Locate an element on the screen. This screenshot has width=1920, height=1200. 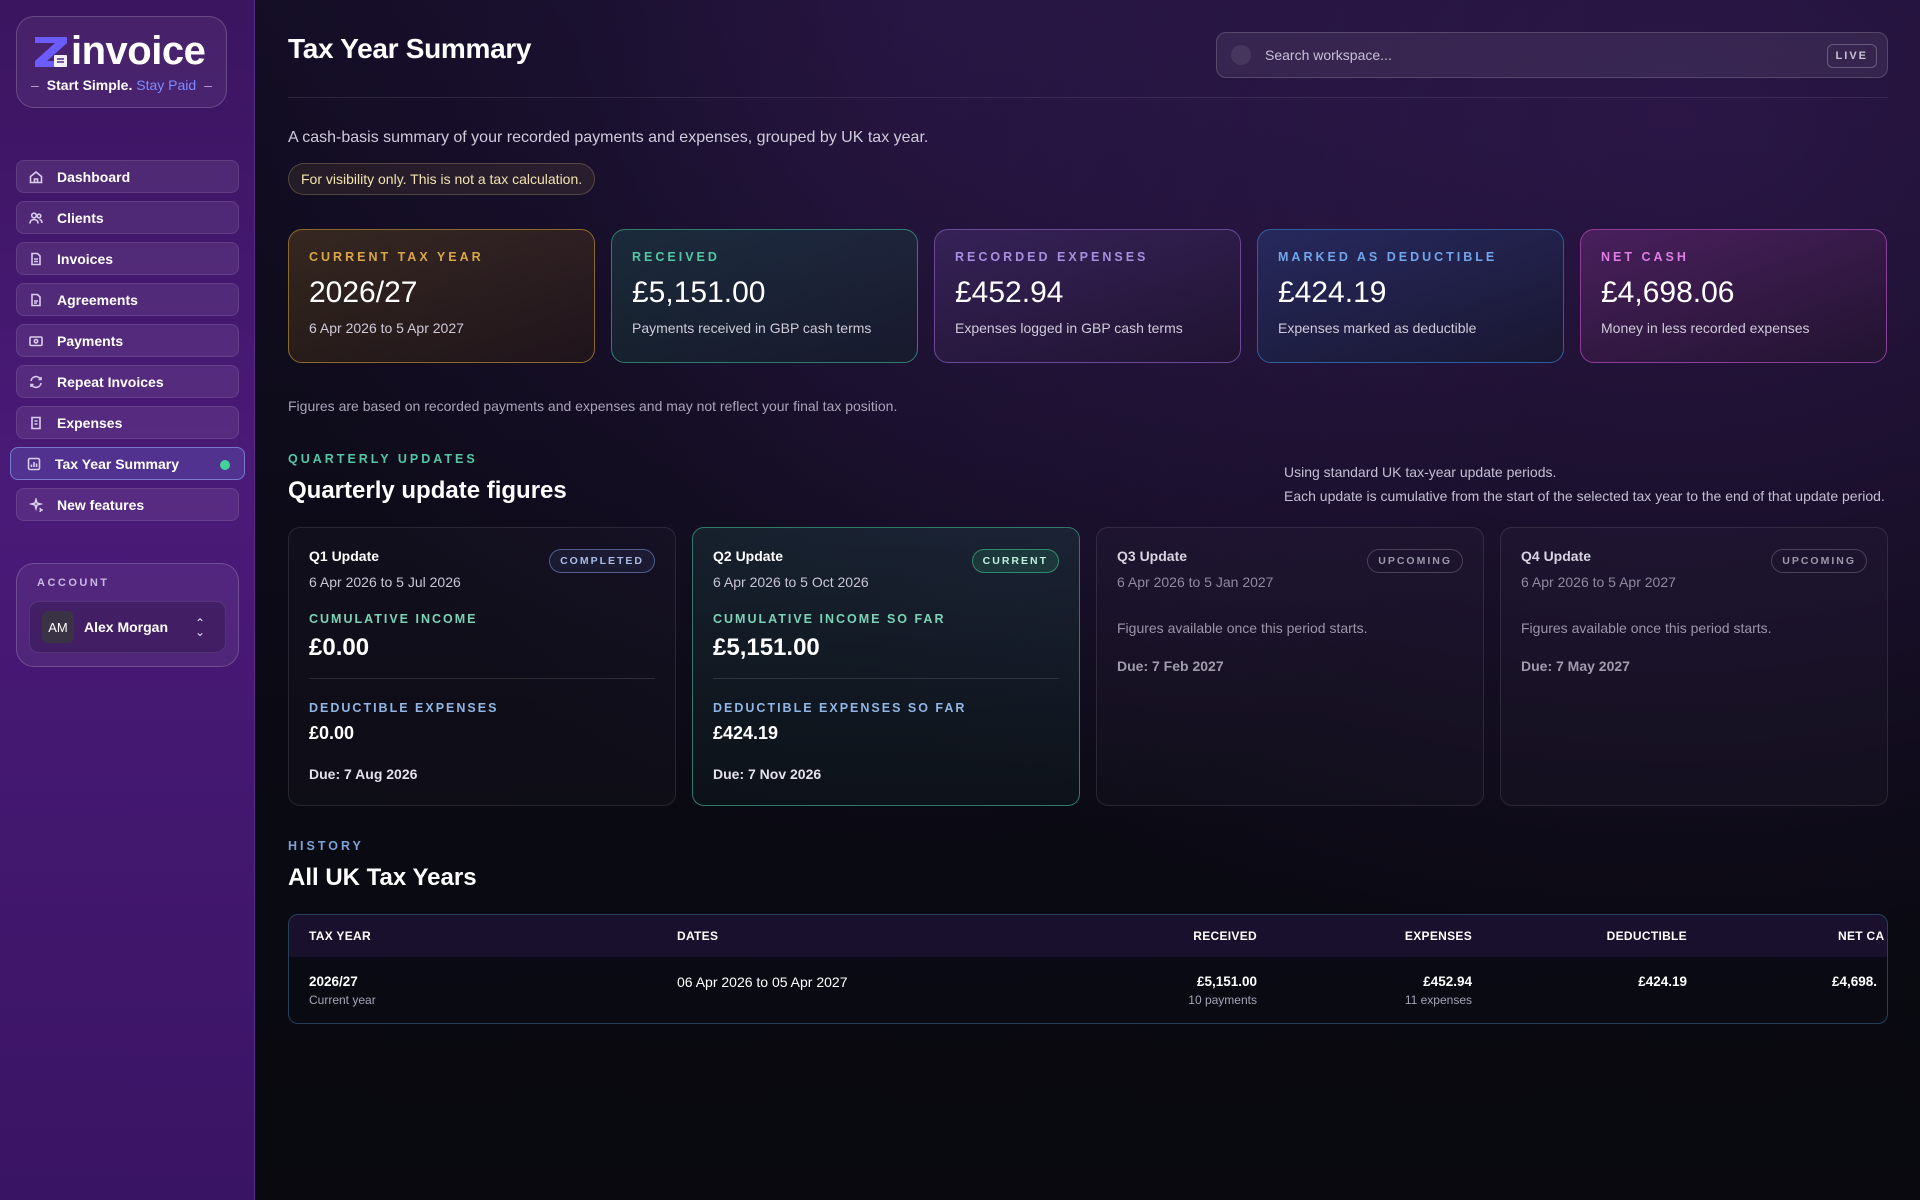
stat-label: RECORDED EXPENSES is located at coordinates (1052, 257).